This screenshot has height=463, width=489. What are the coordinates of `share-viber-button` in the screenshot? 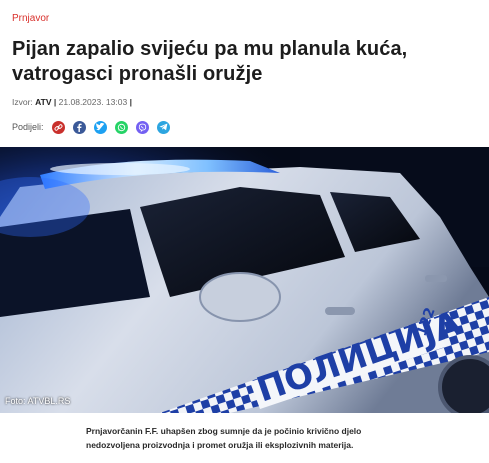 It's located at (142, 127).